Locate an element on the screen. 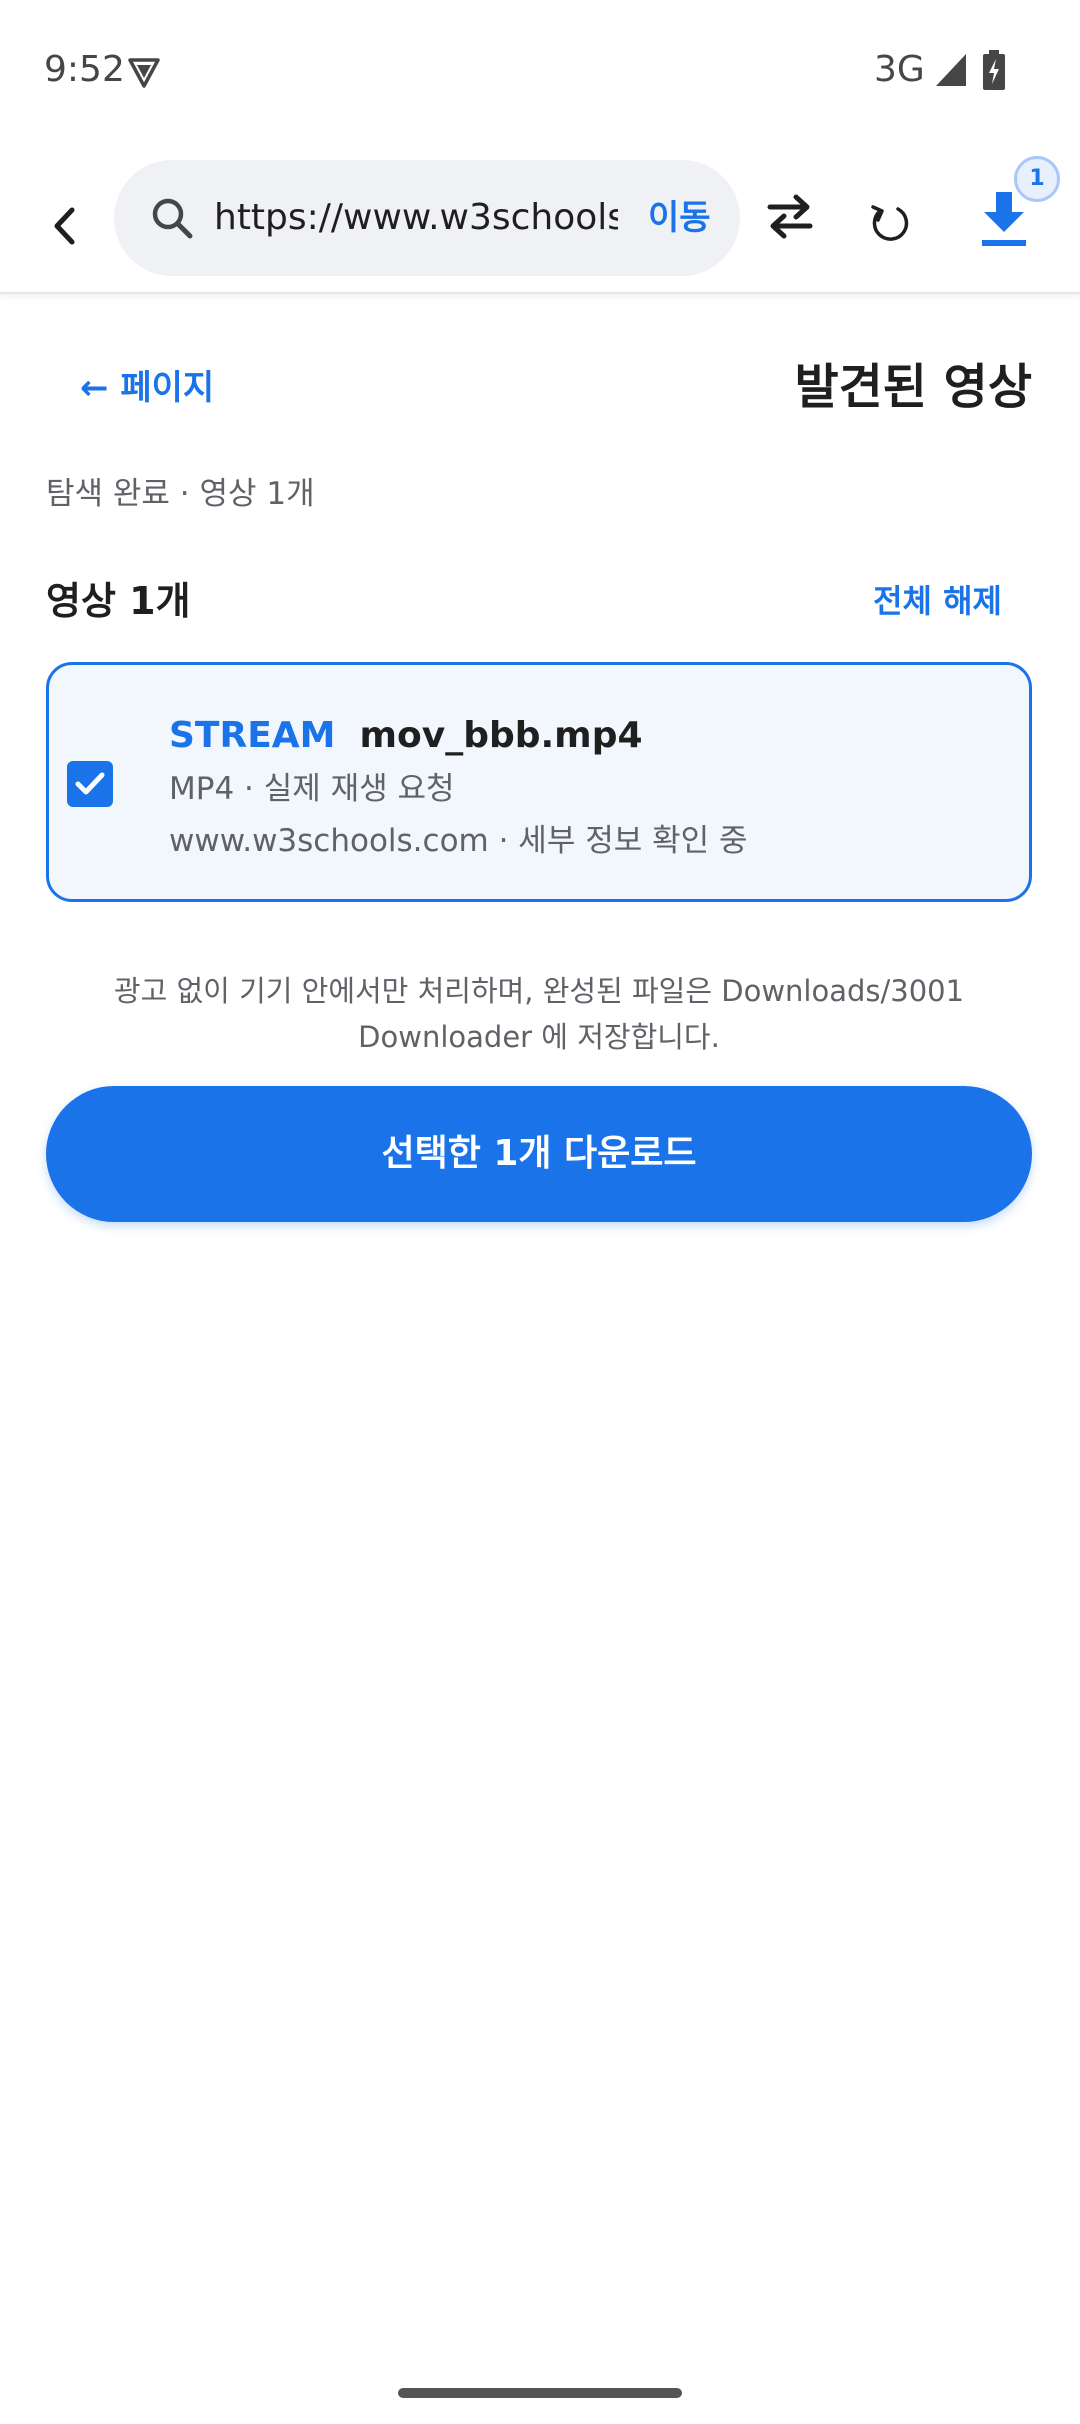 This screenshot has width=1080, height=2424. go-button: 이동 is located at coordinates (679, 218).